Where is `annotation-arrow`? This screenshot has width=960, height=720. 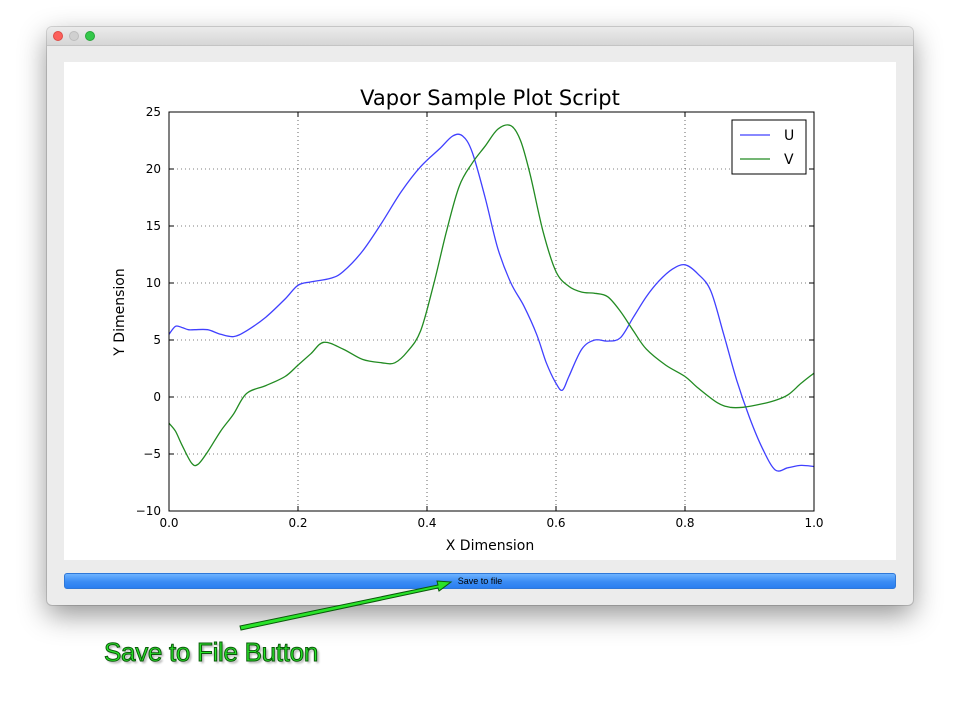
annotation-arrow is located at coordinates (346, 605).